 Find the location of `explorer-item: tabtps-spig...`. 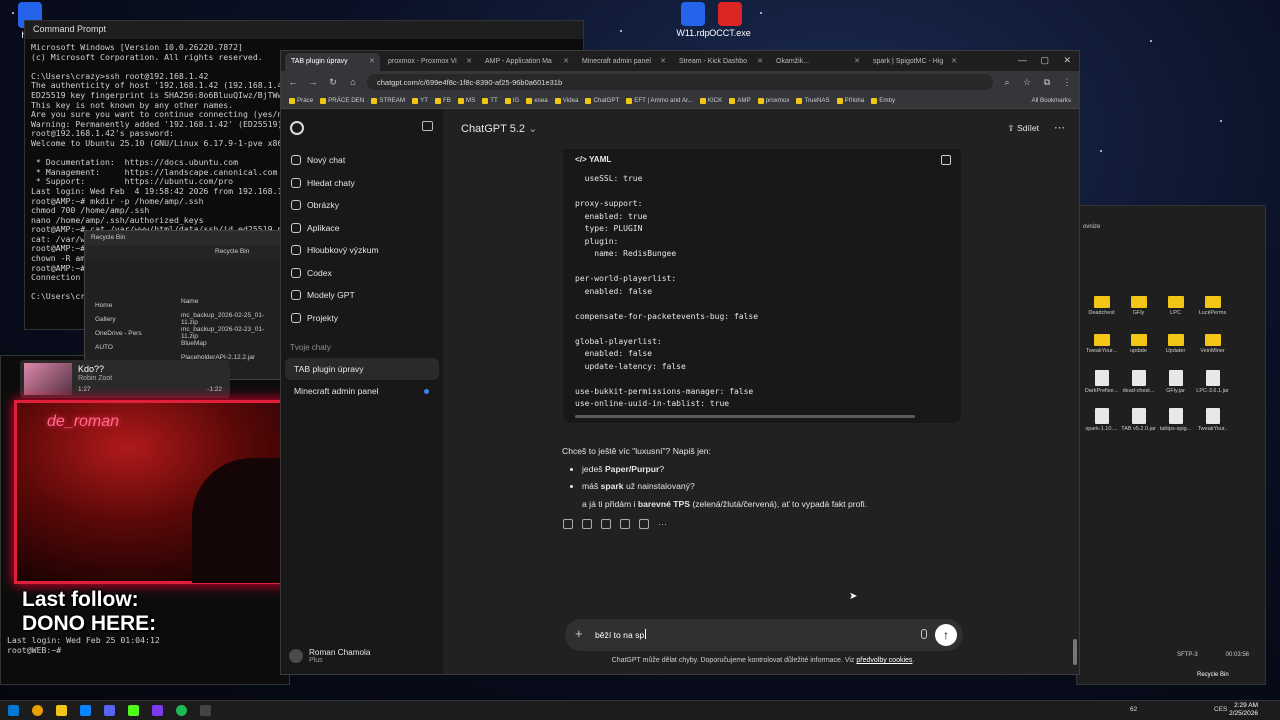

explorer-item: tabtps-spig... is located at coordinates (1175, 427).